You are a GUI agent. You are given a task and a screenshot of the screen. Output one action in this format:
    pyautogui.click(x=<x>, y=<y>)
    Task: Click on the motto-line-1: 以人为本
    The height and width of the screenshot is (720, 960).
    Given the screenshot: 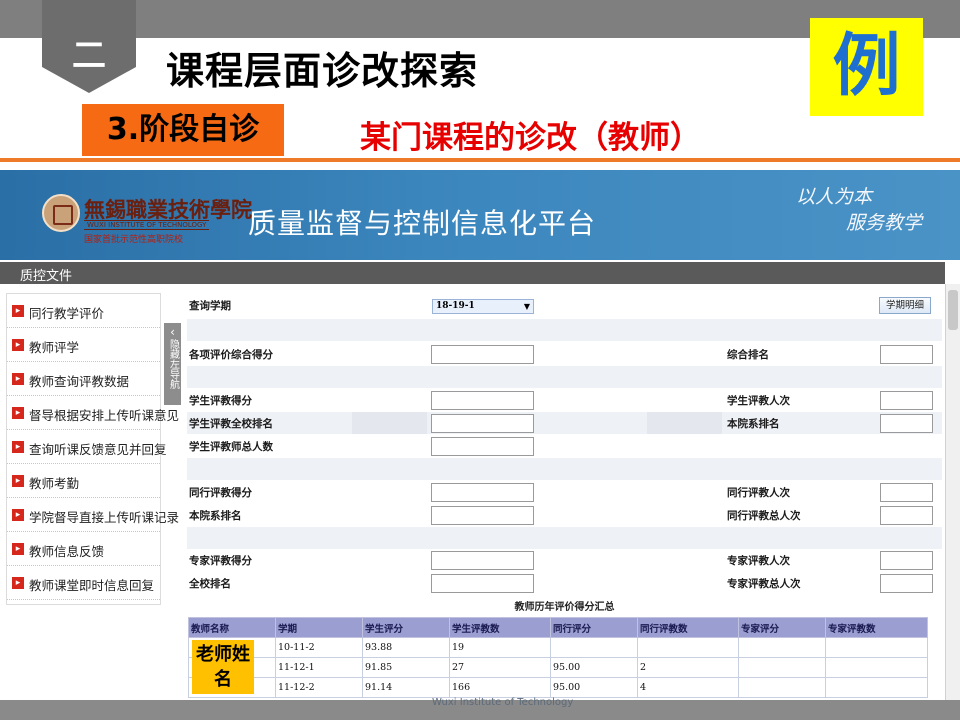 What is the action you would take?
    pyautogui.click(x=834, y=197)
    